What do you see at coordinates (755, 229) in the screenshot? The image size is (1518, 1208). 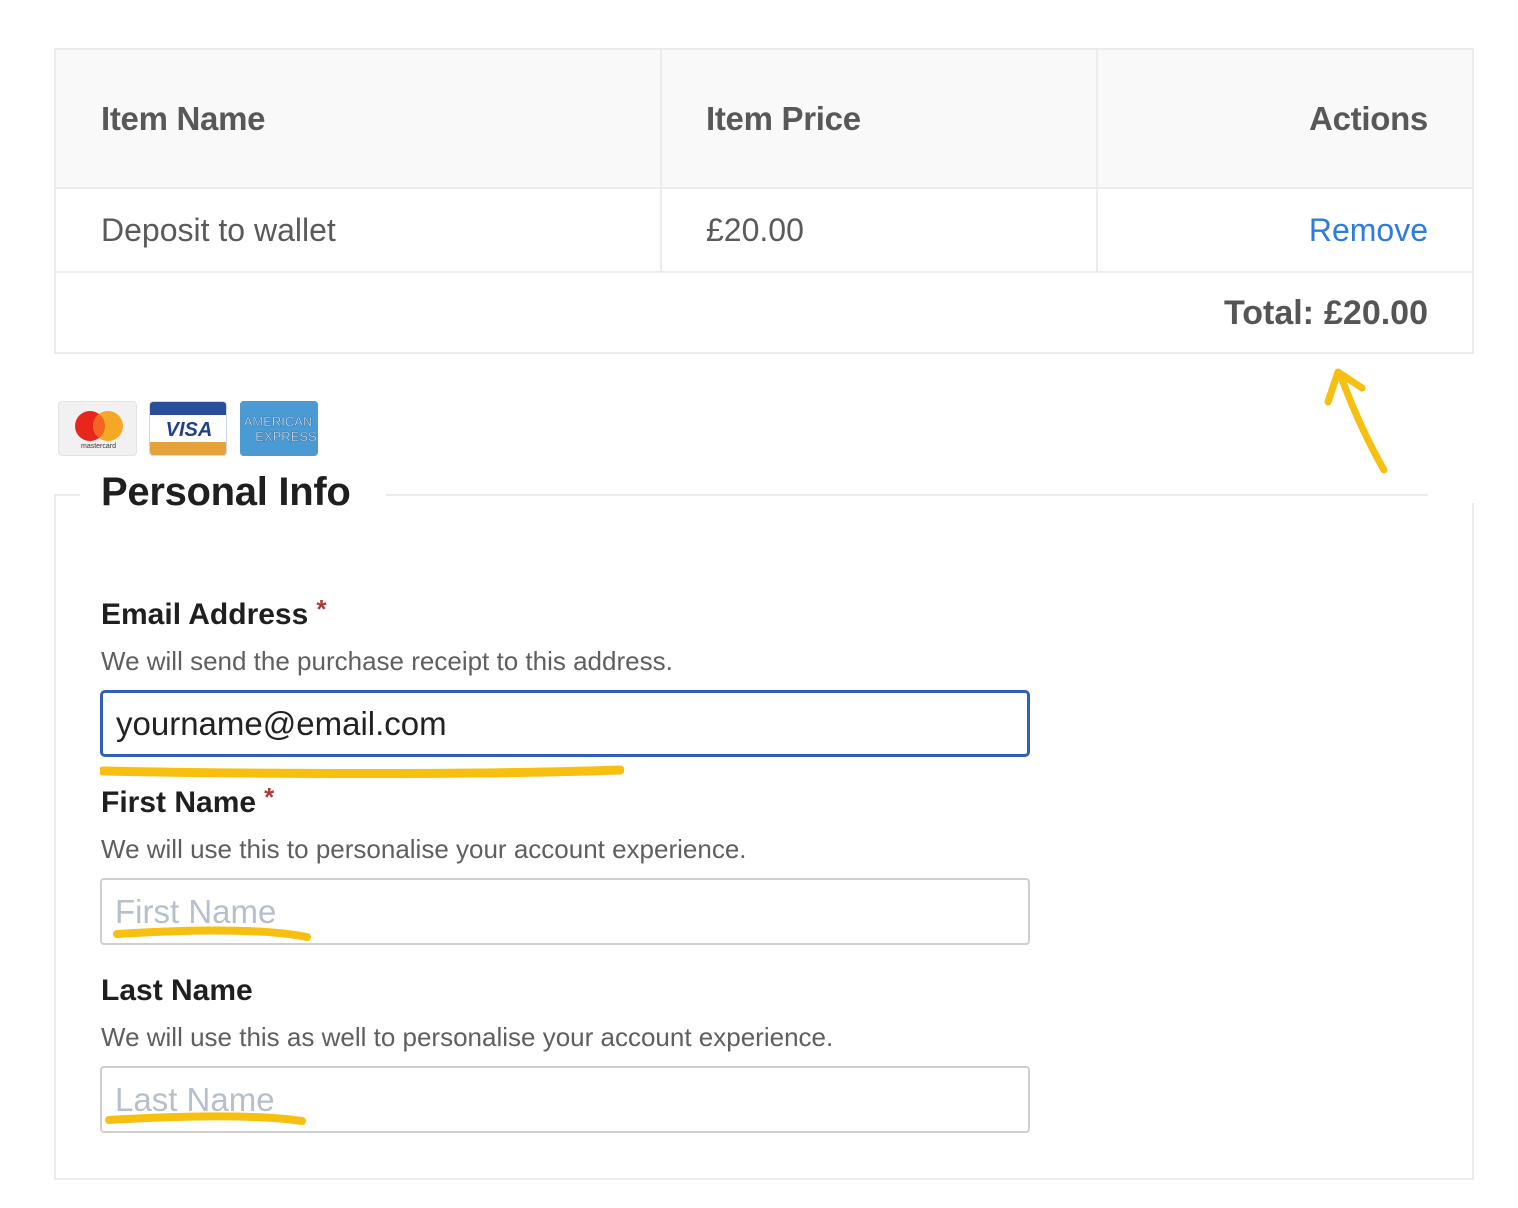 I see `item-price: £20.00` at bounding box center [755, 229].